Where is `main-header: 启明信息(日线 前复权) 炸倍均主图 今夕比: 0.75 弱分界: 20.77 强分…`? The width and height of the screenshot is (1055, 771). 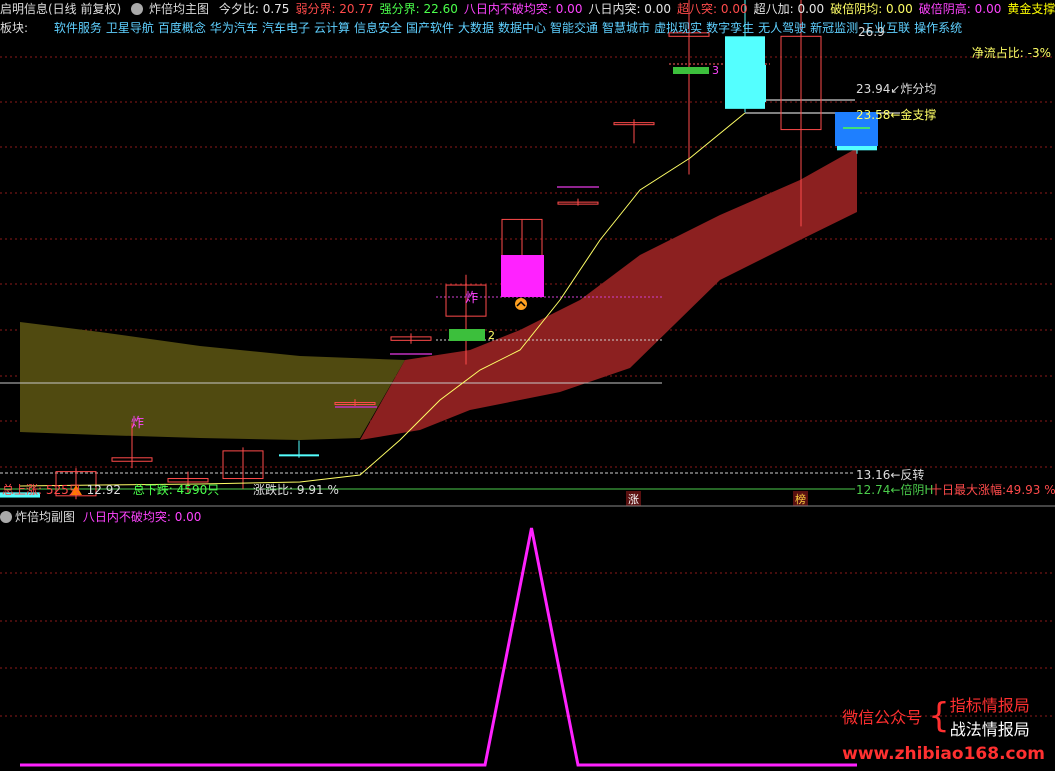
main-header: 启明信息(日线 前复权) 炸倍均主图 今夕比: 0.75 弱分界: 20.77 强分… is located at coordinates (527, 9).